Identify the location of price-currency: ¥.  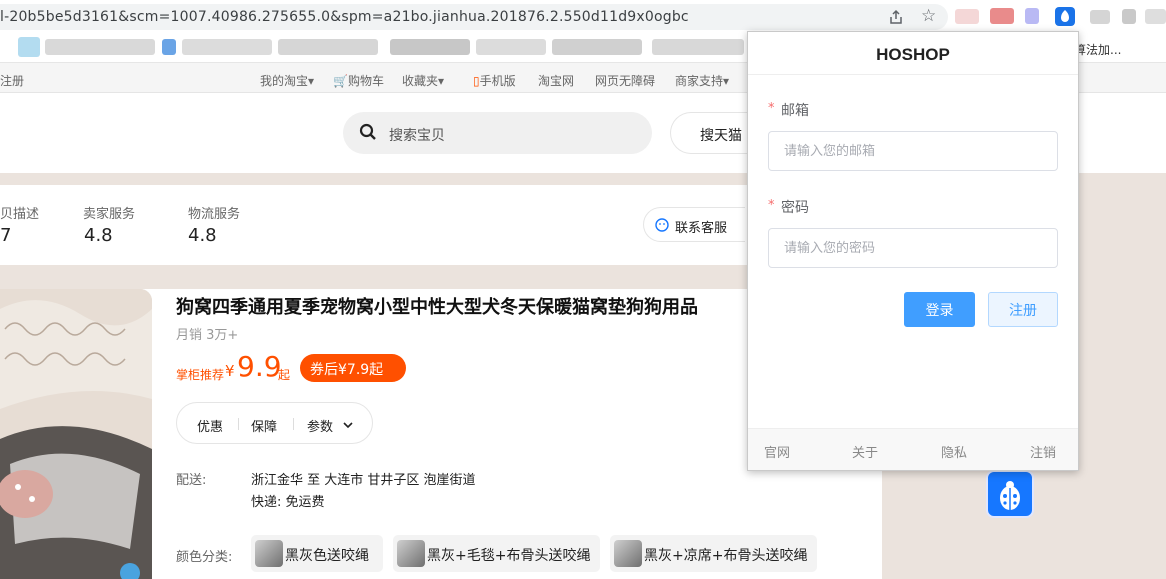
(230, 371).